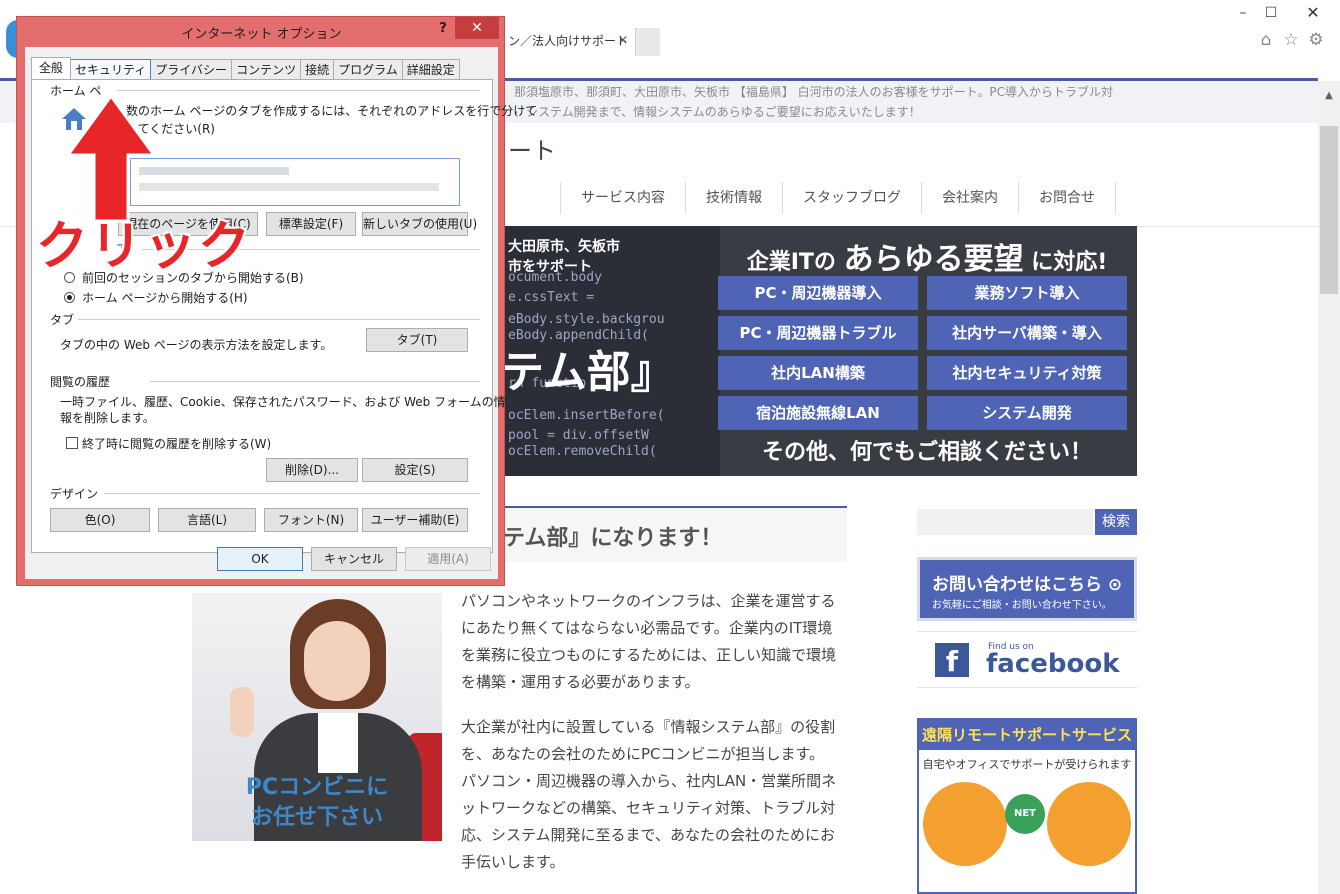 The width and height of the screenshot is (1340, 894). What do you see at coordinates (1313, 13) in the screenshot?
I see `window-close-button: ✕` at bounding box center [1313, 13].